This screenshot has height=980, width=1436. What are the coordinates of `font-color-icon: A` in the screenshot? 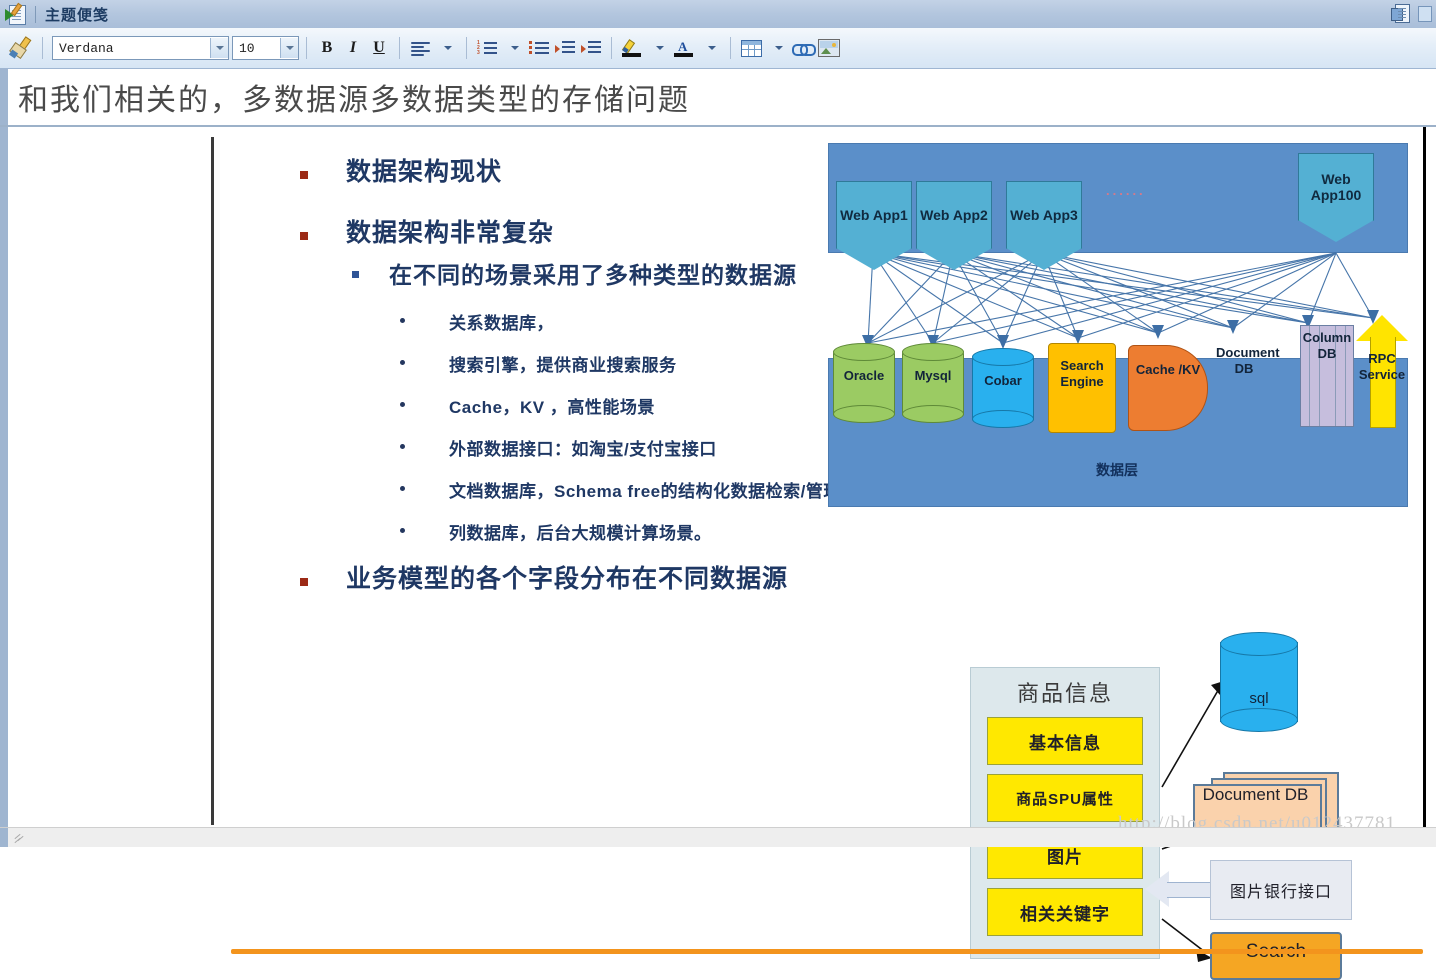 It's located at (684, 48).